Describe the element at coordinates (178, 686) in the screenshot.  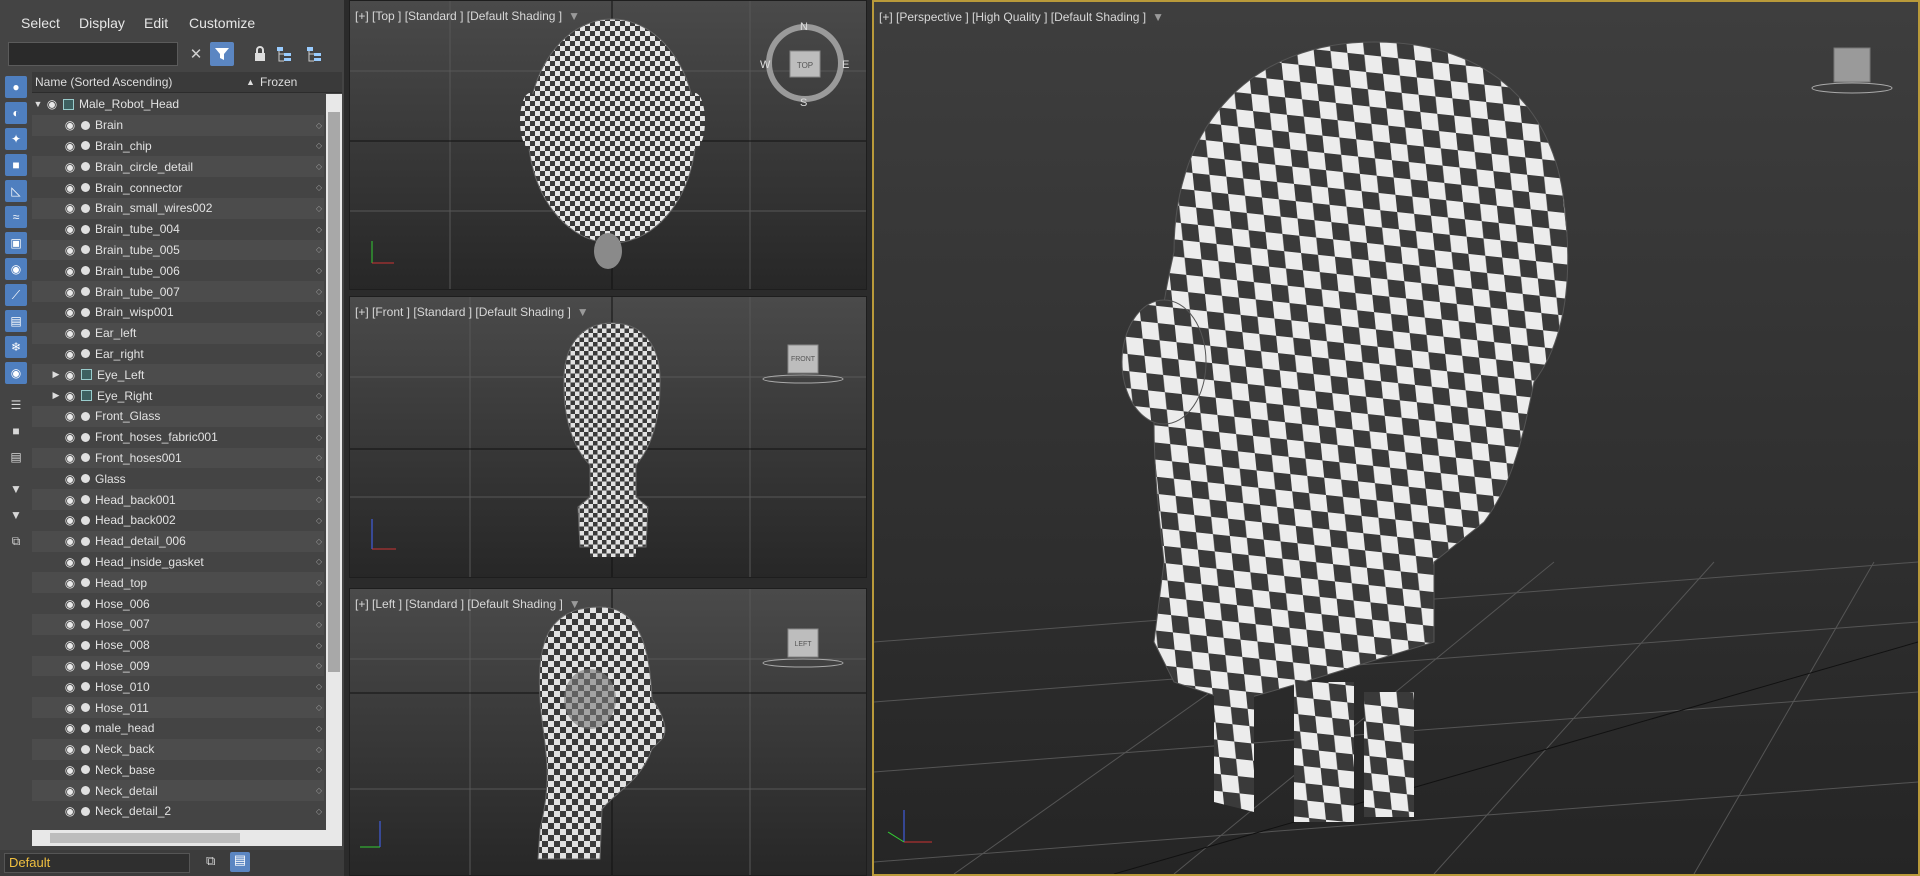
I see `tree-row: ◉ Hose_010 ◇` at that location.